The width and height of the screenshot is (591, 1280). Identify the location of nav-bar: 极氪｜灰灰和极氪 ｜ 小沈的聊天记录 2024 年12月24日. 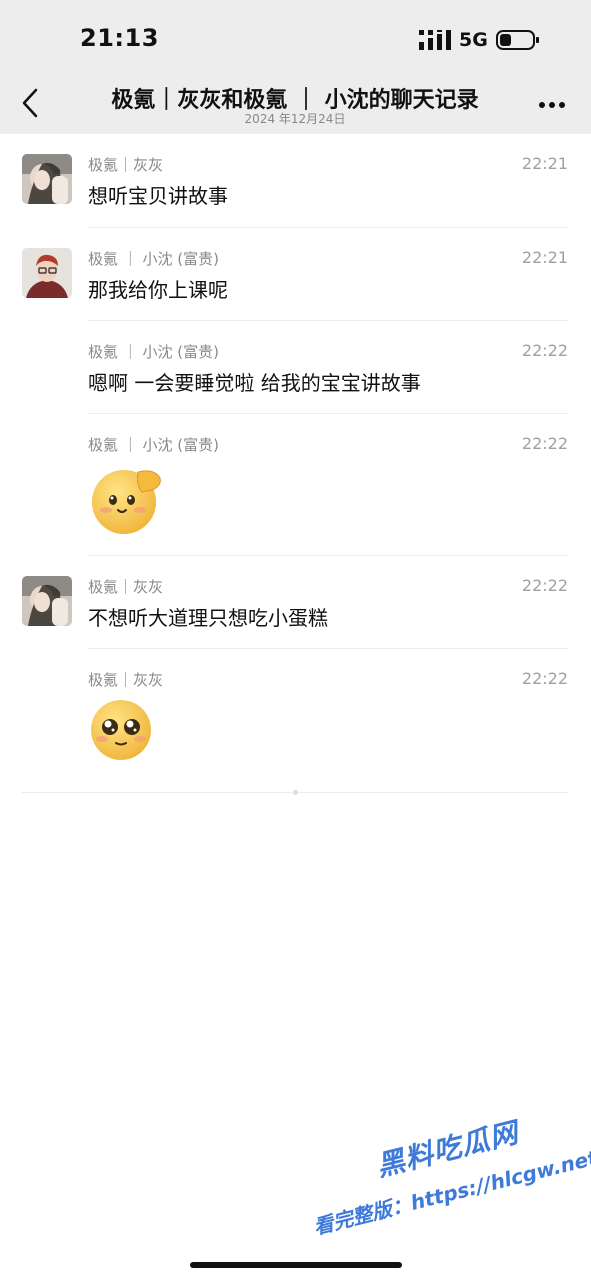
(295, 105).